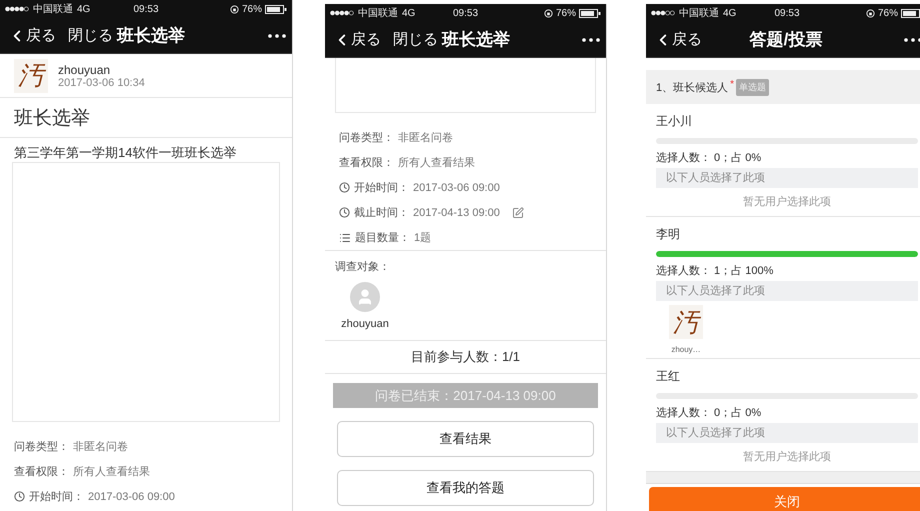 This screenshot has height=511, width=920. What do you see at coordinates (465, 488) in the screenshot?
I see `action-button: 查看我的答题` at bounding box center [465, 488].